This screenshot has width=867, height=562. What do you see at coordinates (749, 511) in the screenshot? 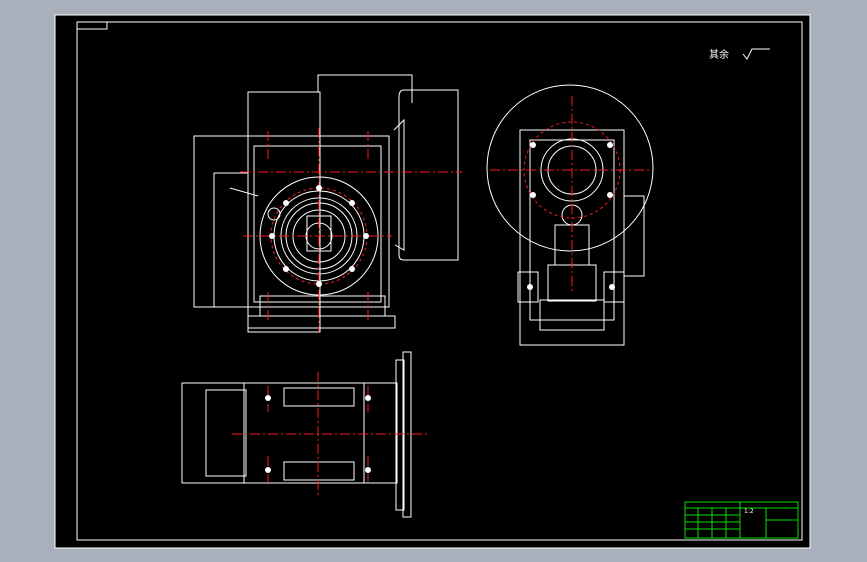
I see `scale-label: 1:2` at bounding box center [749, 511].